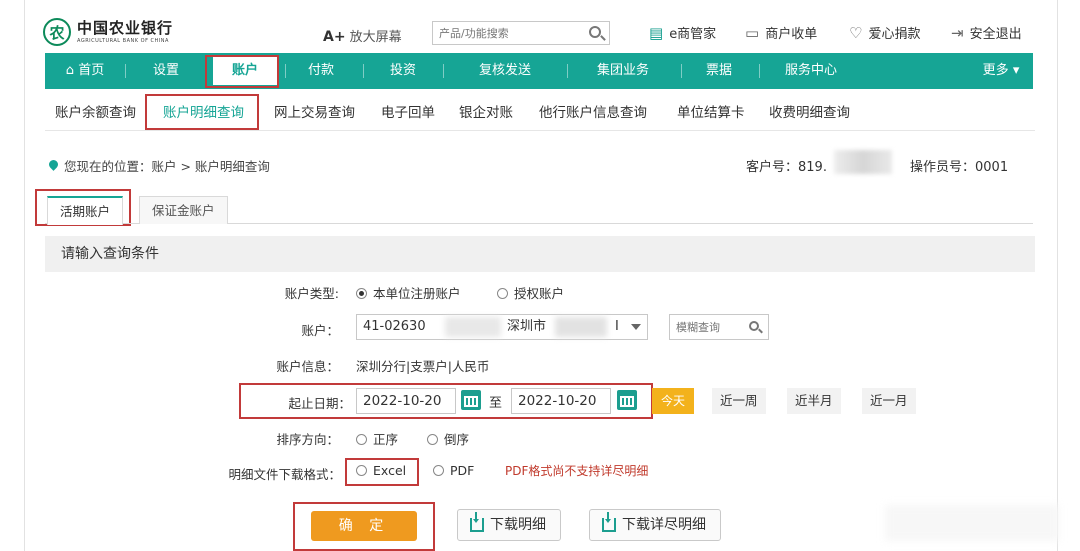 Image resolution: width=1080 pixels, height=551 pixels. I want to click on download-detail-button: 下载明细, so click(509, 525).